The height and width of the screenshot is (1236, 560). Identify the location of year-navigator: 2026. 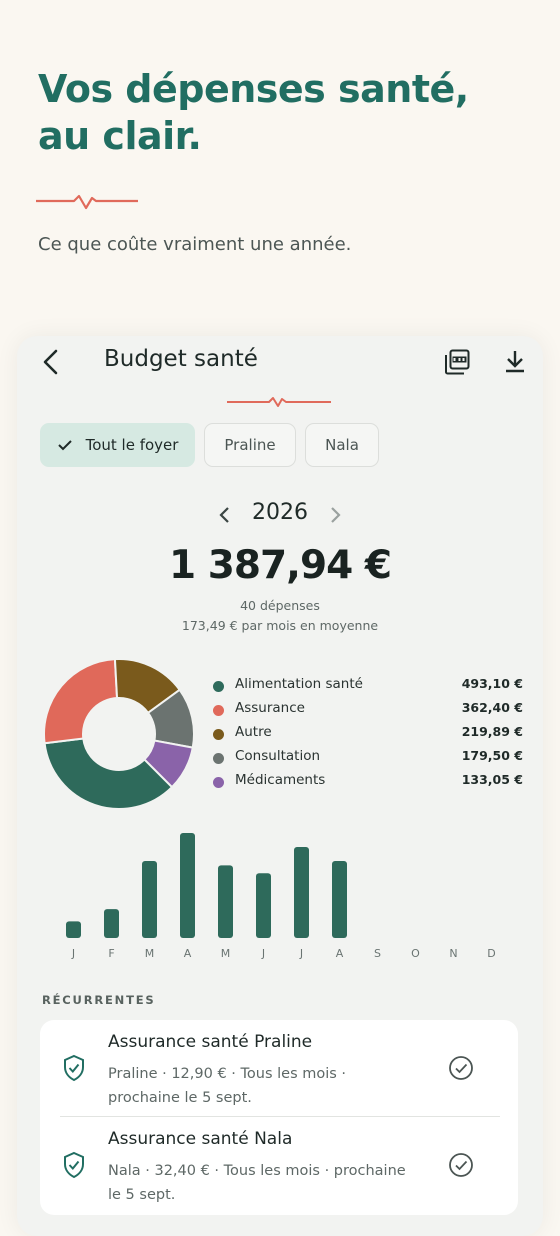
(280, 516).